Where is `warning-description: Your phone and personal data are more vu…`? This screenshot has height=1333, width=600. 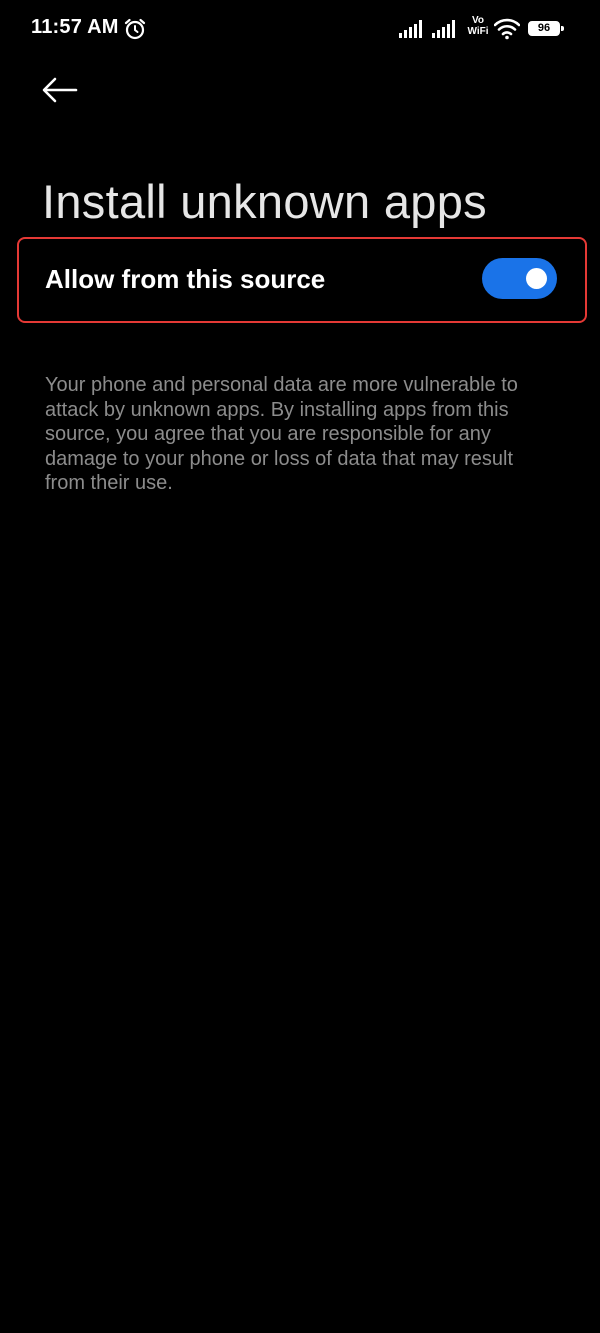 warning-description: Your phone and personal data are more vu… is located at coordinates (281, 434).